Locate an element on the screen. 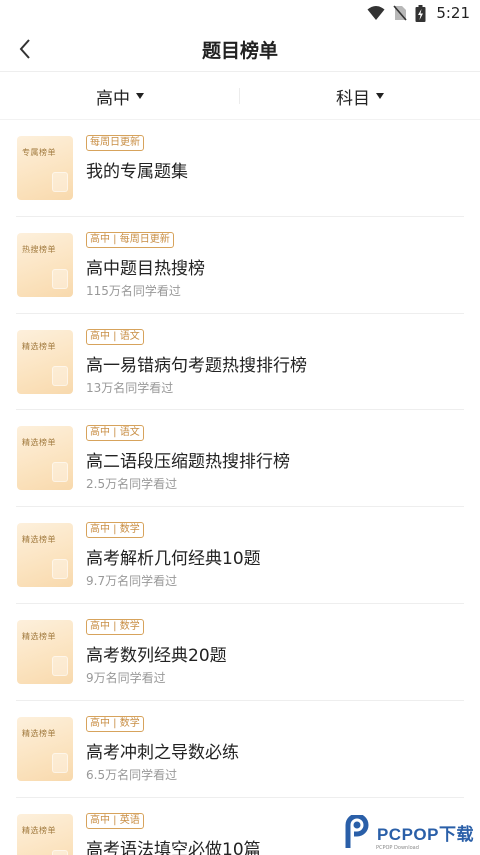 The image size is (480, 855). watermark: PCPOP下载 PCPOP Download is located at coordinates (408, 833).